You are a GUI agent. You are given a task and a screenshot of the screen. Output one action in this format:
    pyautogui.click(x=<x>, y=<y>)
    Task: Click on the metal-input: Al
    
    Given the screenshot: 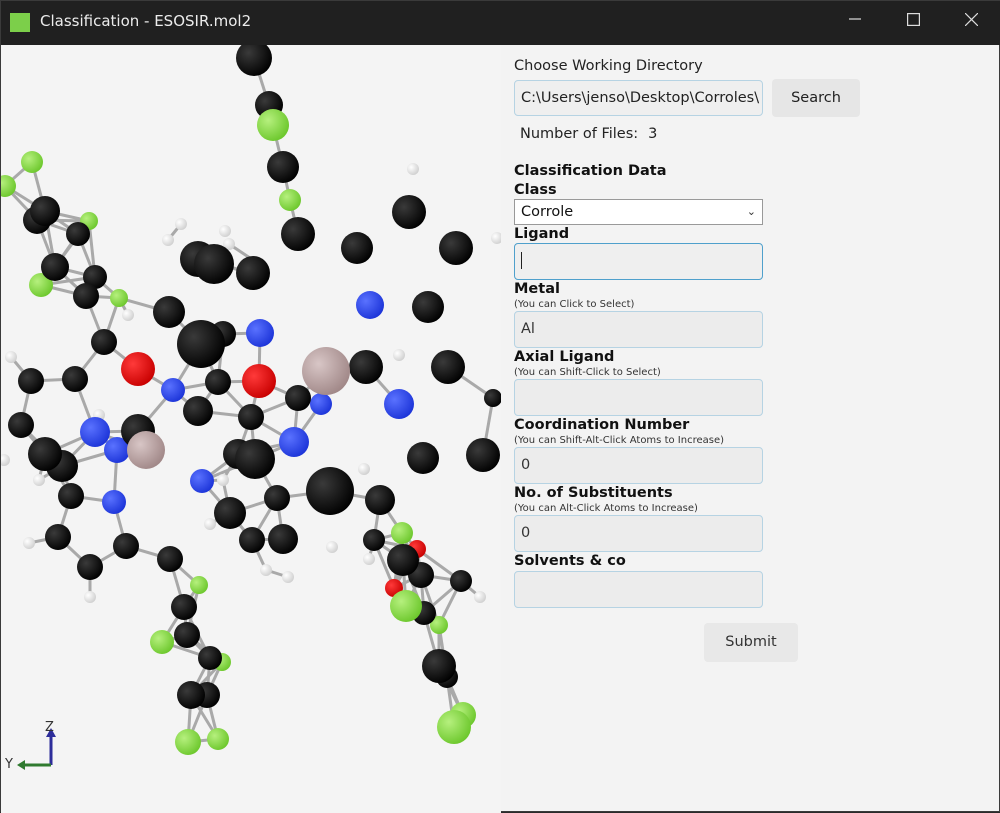 What is the action you would take?
    pyautogui.click(x=638, y=329)
    